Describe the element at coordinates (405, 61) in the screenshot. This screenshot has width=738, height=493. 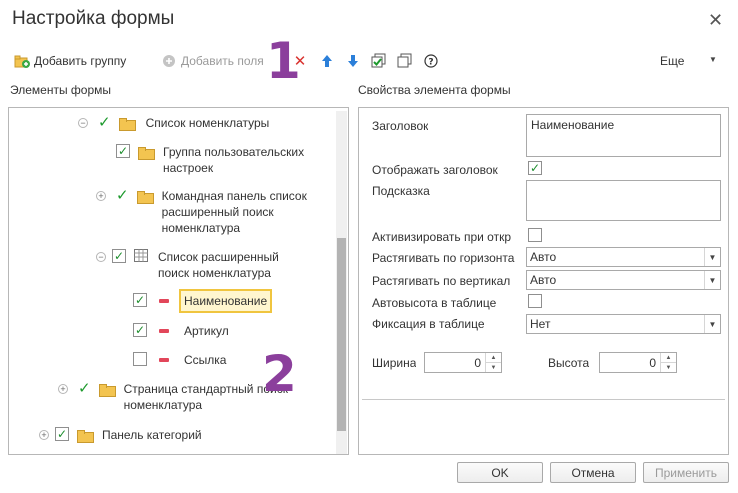
I see `uncheck-all-icon` at that location.